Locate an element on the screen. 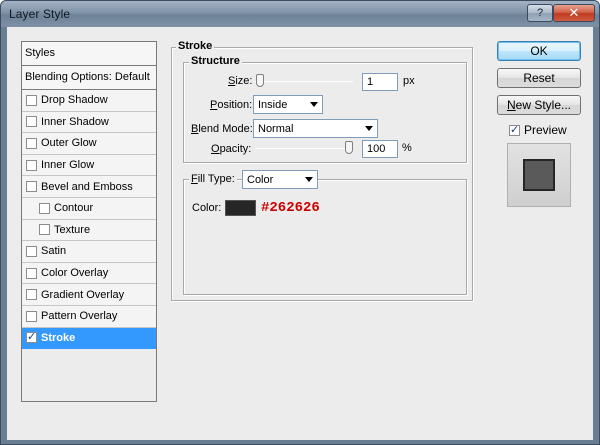  fill-type-label-mnemonic: F is located at coordinates (194, 179).